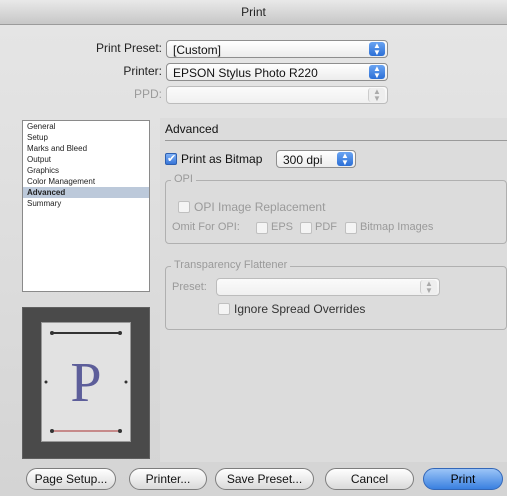 The image size is (507, 496). I want to click on dpi-value: 300 dpi, so click(303, 160).